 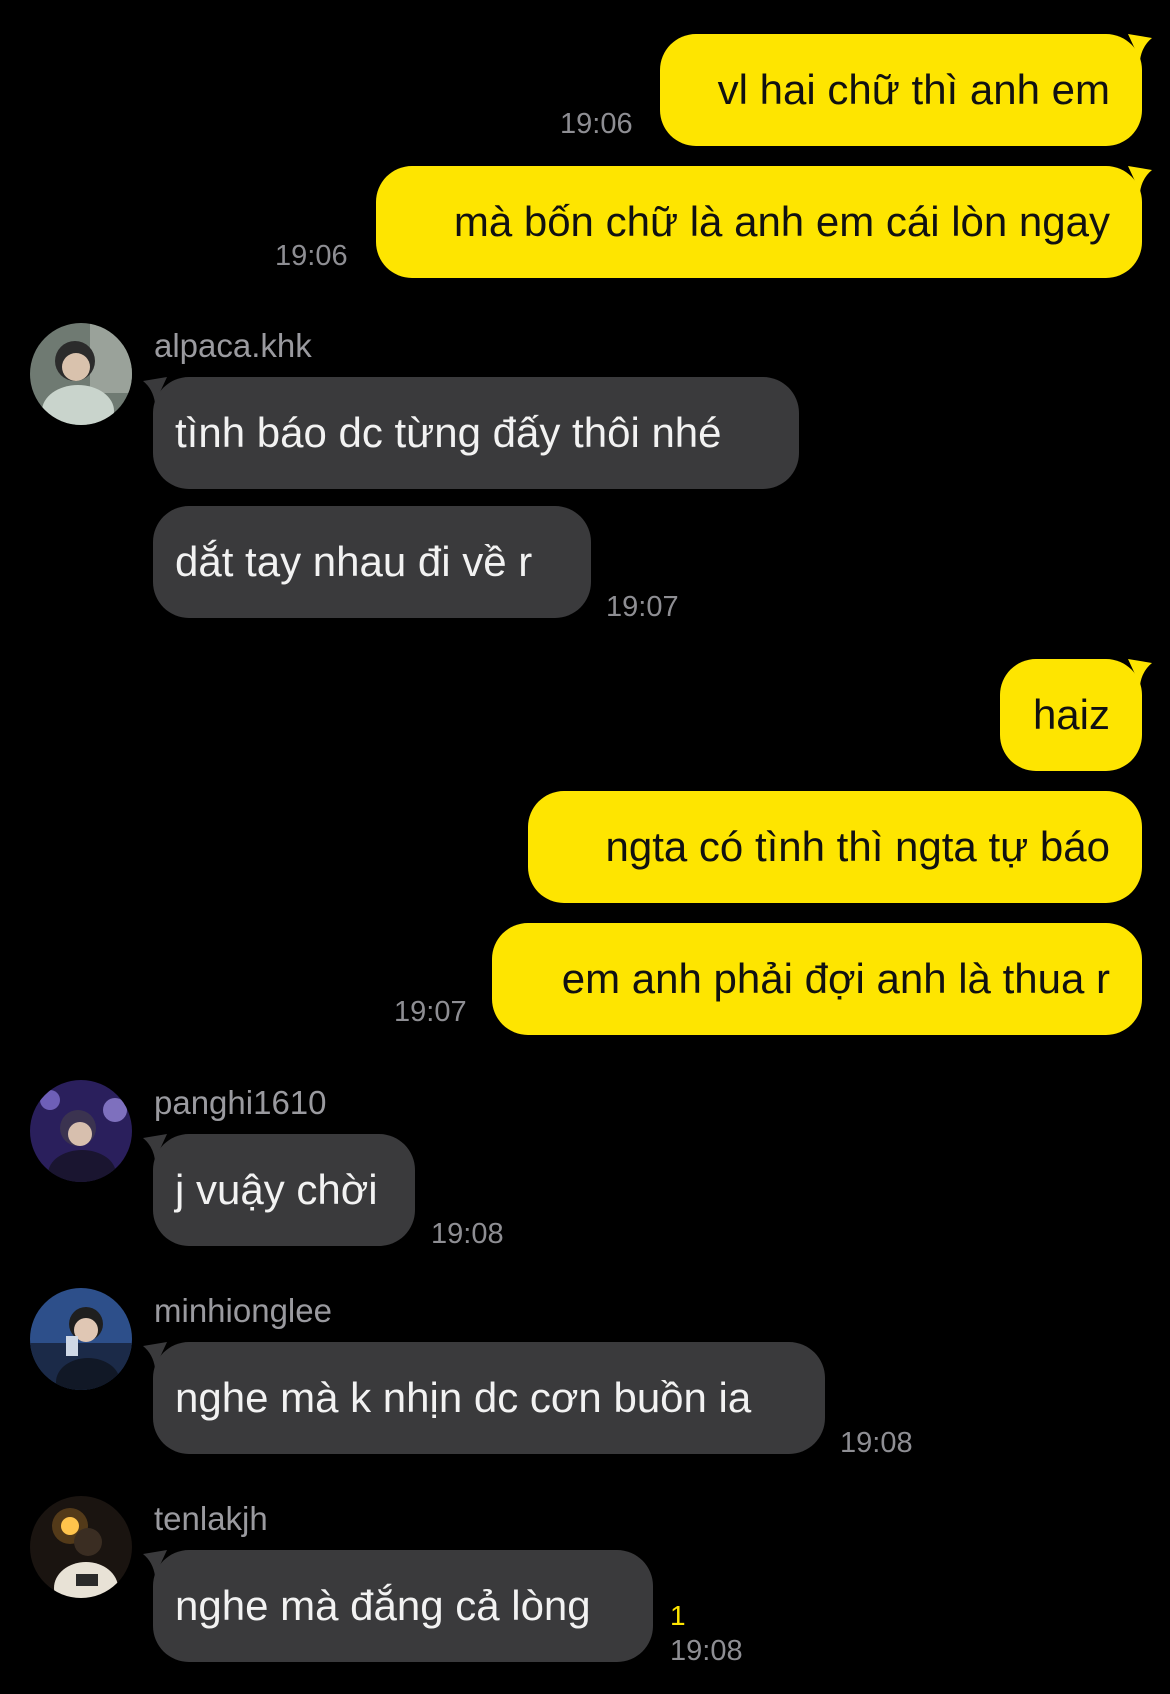 I want to click on message-text: haiz, so click(x=1071, y=714).